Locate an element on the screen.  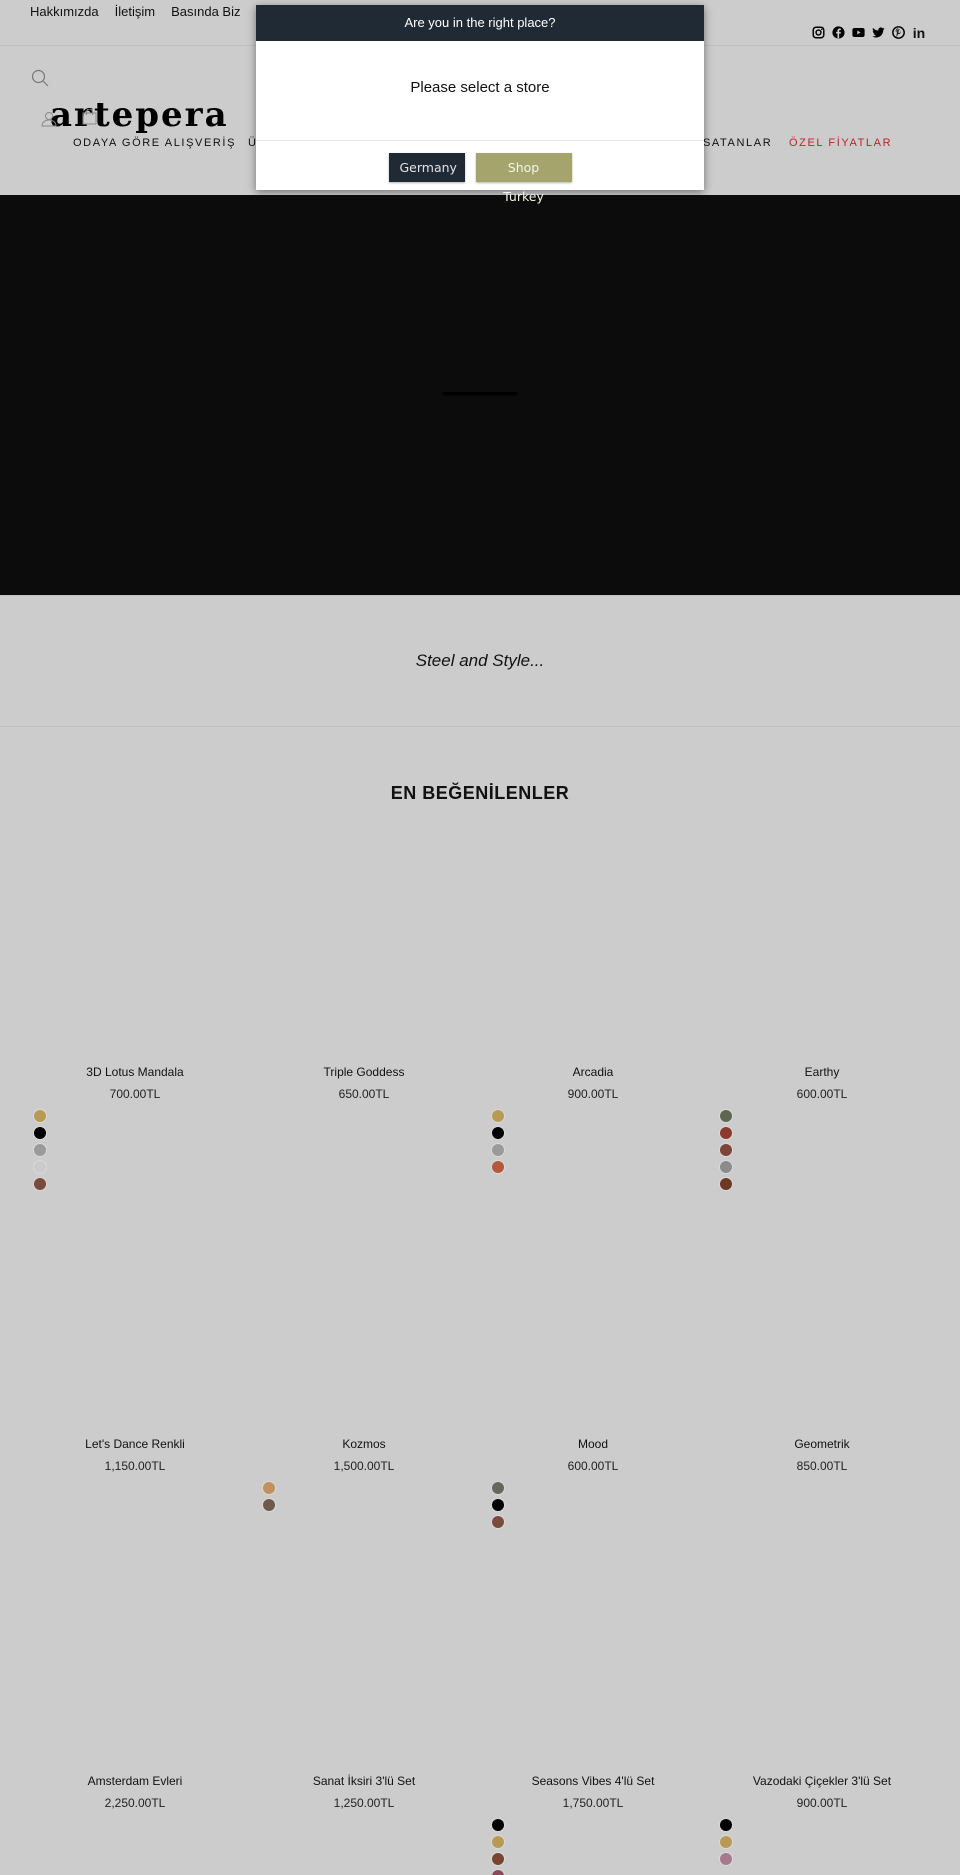
product-card: Amsterdam Evleri 2,250.00TL is located at coordinates (135, 1792).